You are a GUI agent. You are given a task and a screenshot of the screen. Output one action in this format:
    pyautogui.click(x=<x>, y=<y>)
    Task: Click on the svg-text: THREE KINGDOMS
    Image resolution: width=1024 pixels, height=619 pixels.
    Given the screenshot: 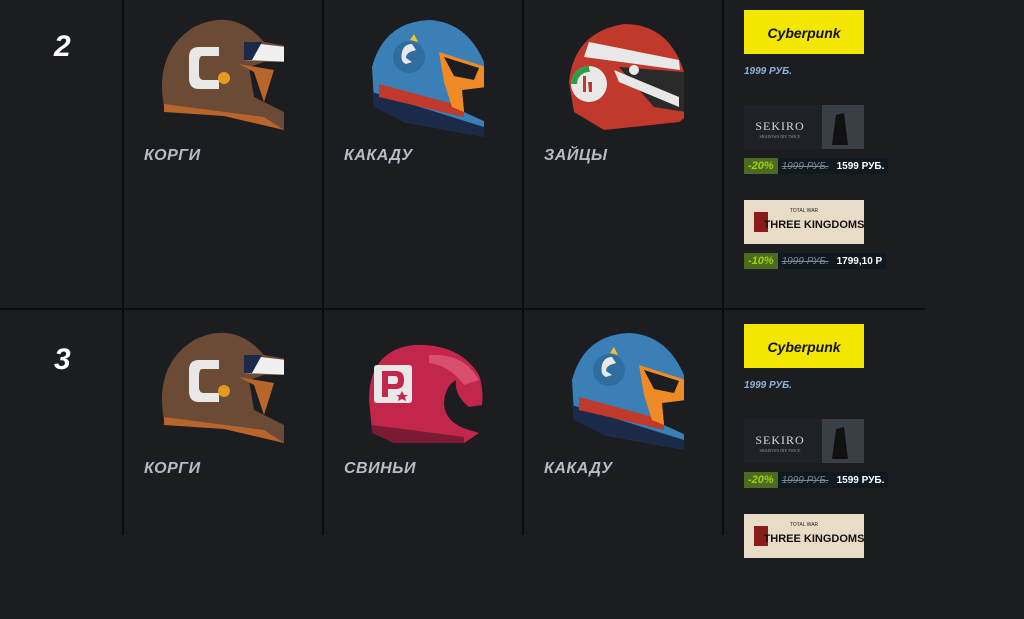 What is the action you would take?
    pyautogui.click(x=814, y=225)
    